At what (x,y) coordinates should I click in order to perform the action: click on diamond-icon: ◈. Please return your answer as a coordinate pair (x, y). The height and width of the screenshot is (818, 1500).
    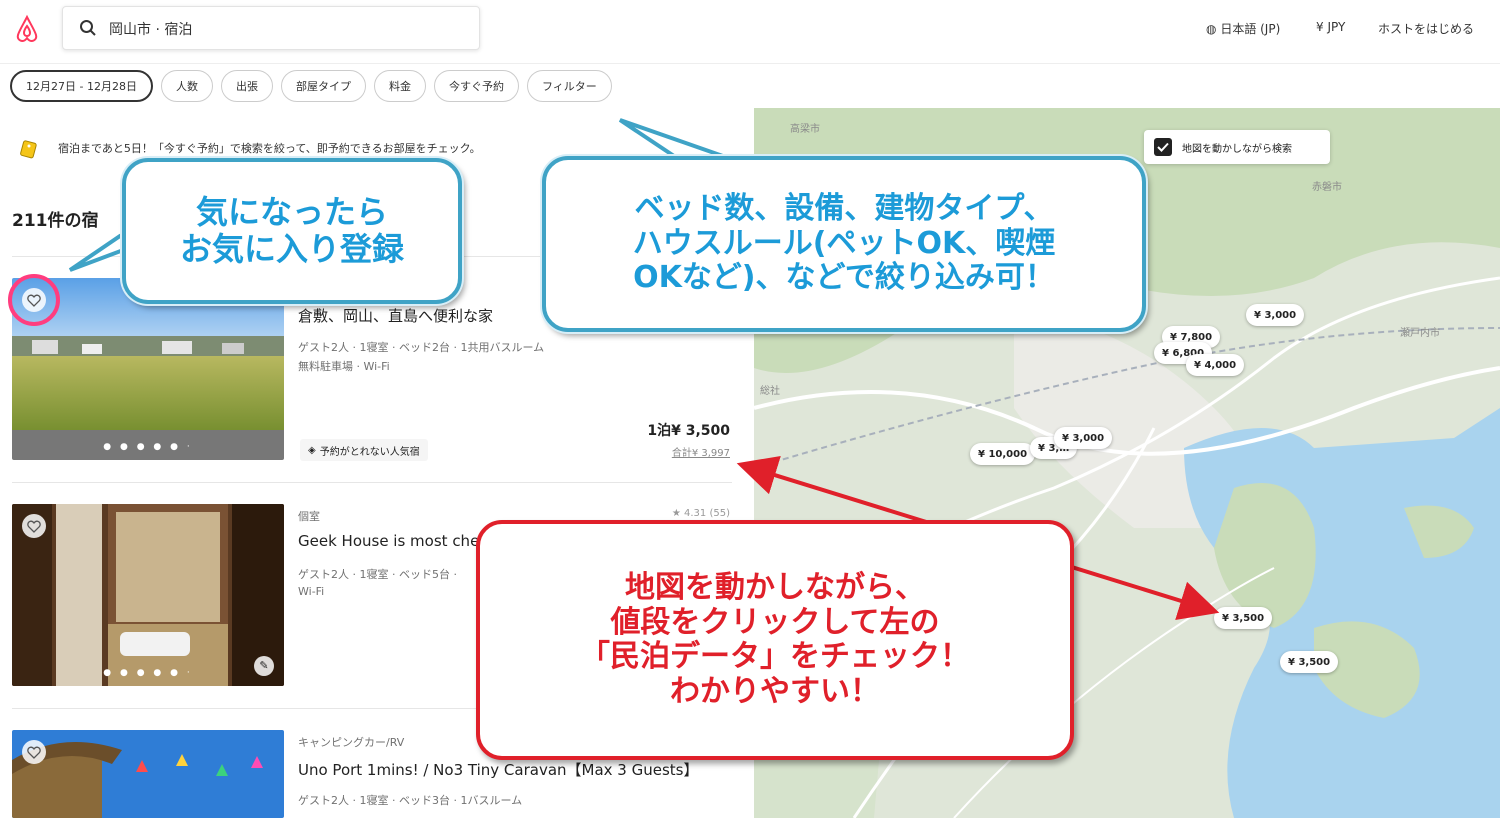
    Looking at the image, I should click on (312, 450).